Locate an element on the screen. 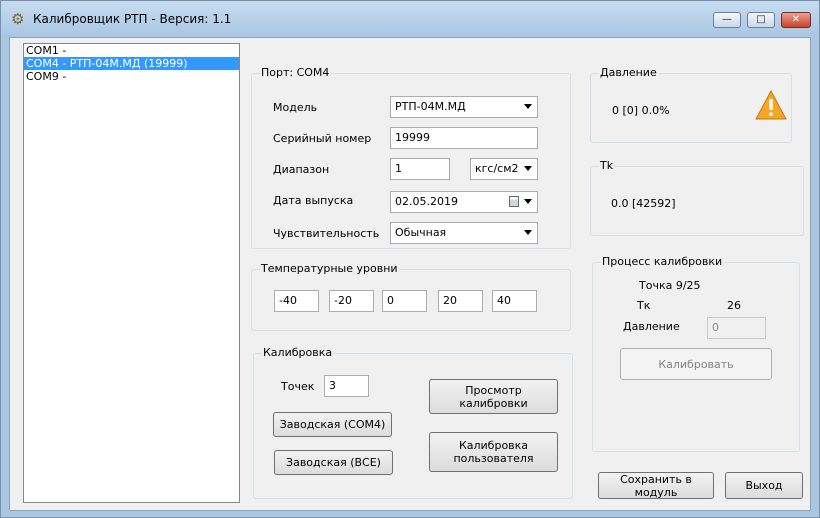 This screenshot has height=518, width=820. factory-all-button: Заводская (ВСЕ) is located at coordinates (333, 462).